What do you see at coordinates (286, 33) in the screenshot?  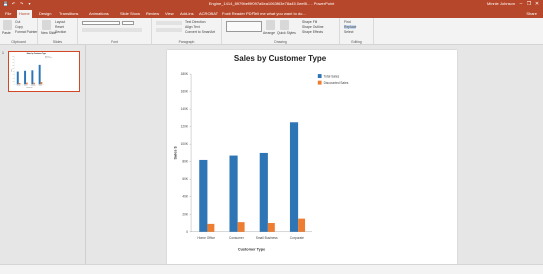 I see `quick-styles-button: Quick Styles` at bounding box center [286, 33].